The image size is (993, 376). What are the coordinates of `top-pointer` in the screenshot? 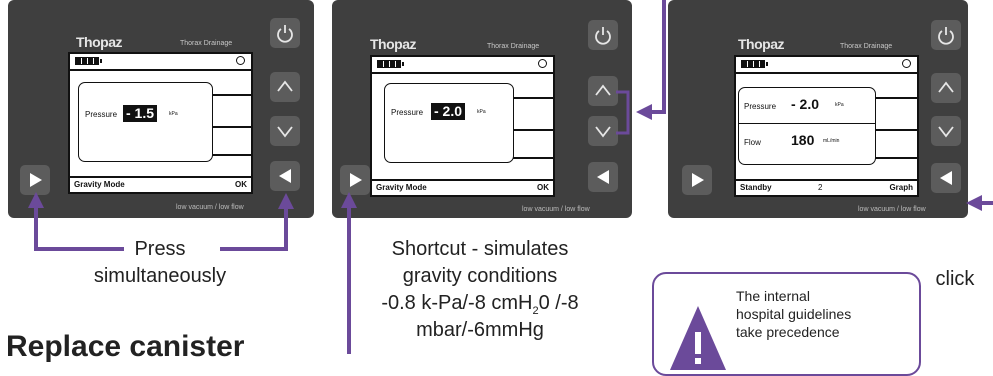 It's located at (651, 60).